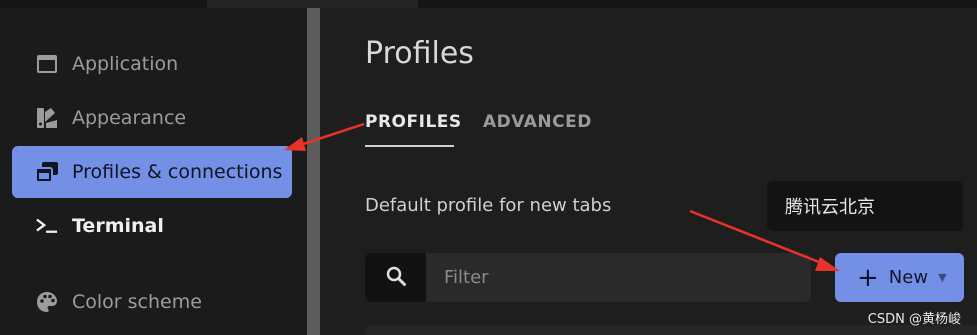 The image size is (977, 335). I want to click on watermark: CSDN @黄杨峻, so click(914, 319).